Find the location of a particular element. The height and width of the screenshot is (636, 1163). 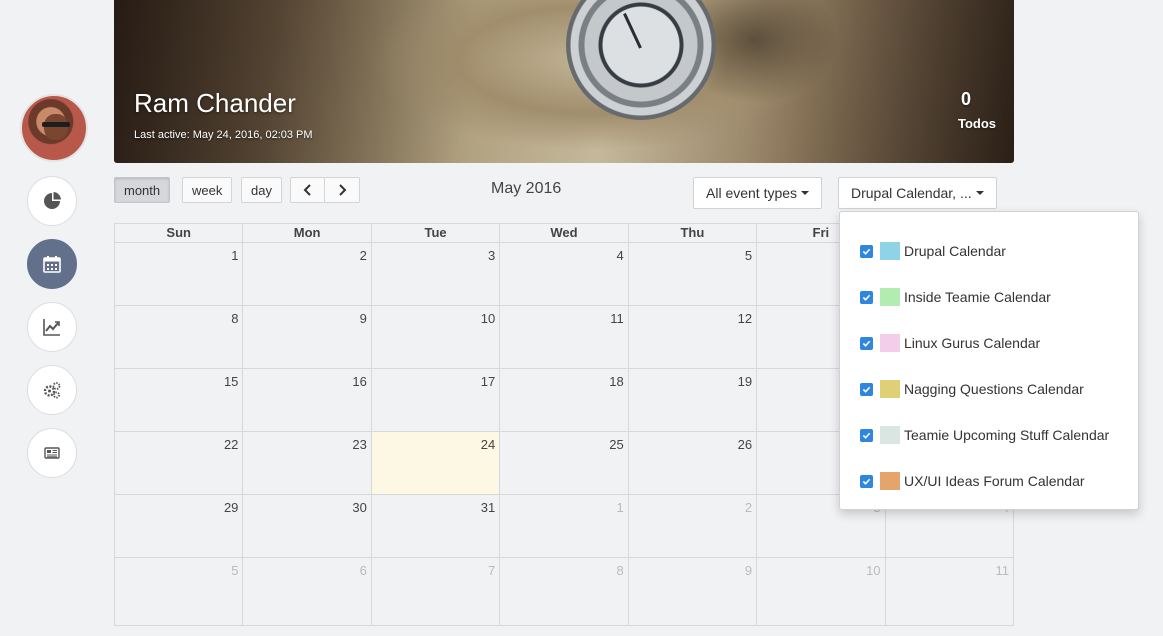

week-view-button: week is located at coordinates (207, 190).